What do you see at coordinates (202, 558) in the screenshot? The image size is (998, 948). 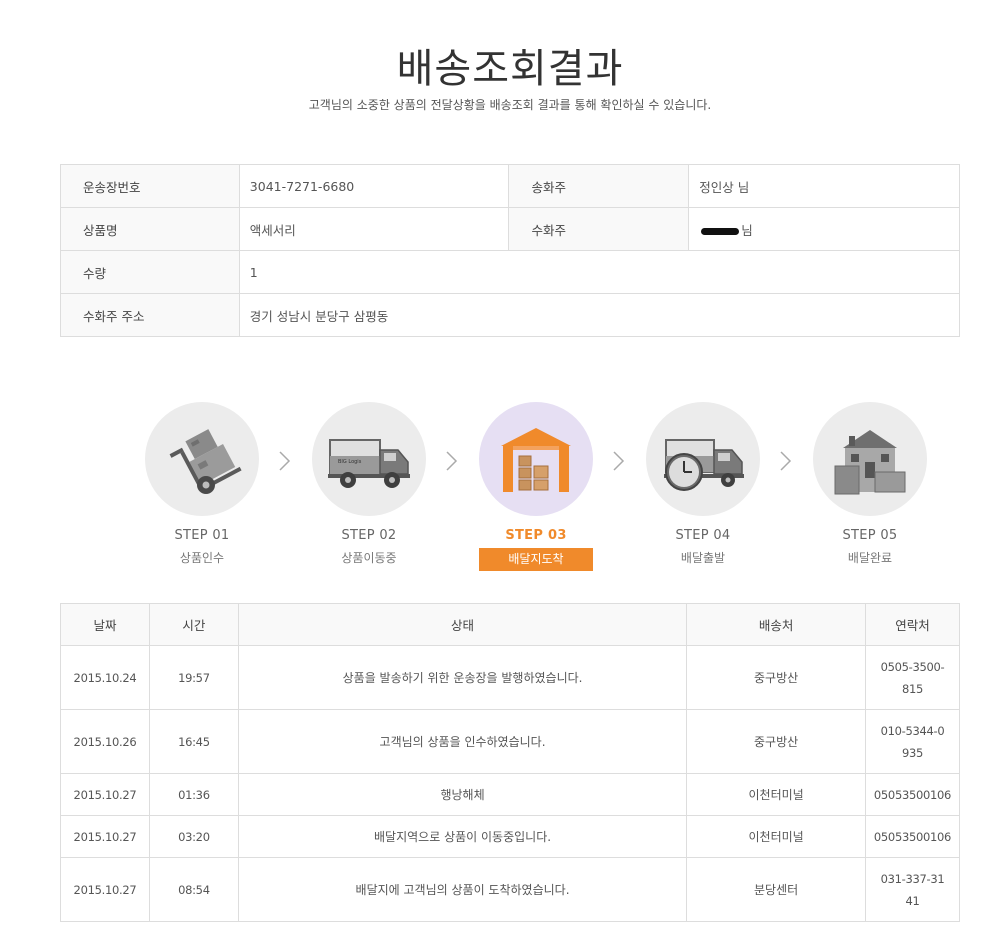 I see `step-label: 상품인수` at bounding box center [202, 558].